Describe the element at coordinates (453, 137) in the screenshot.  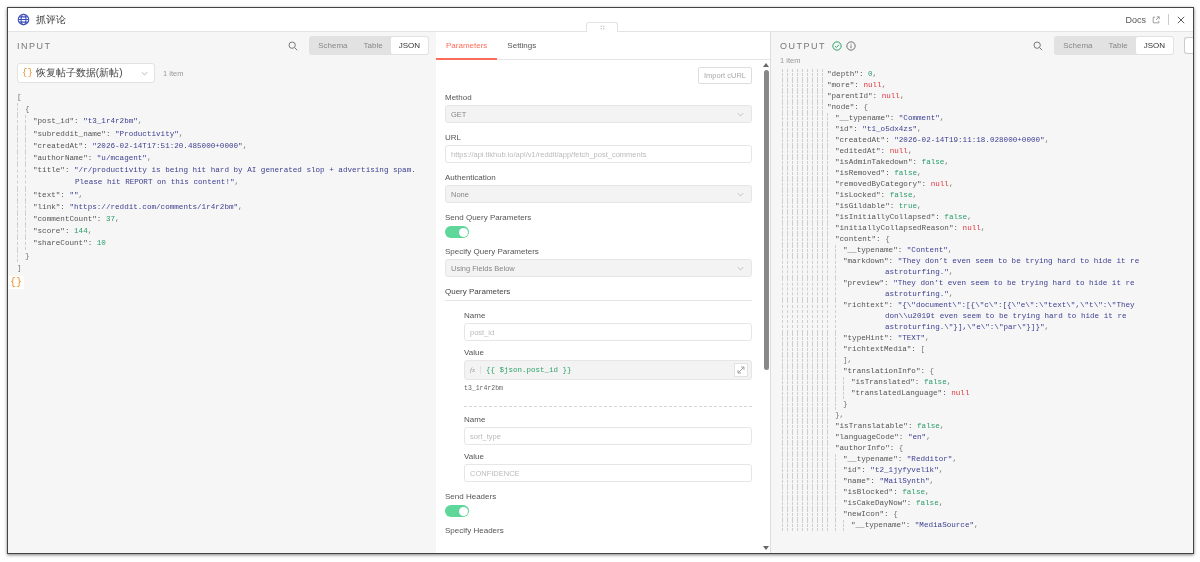
I see `field-label: URL` at that location.